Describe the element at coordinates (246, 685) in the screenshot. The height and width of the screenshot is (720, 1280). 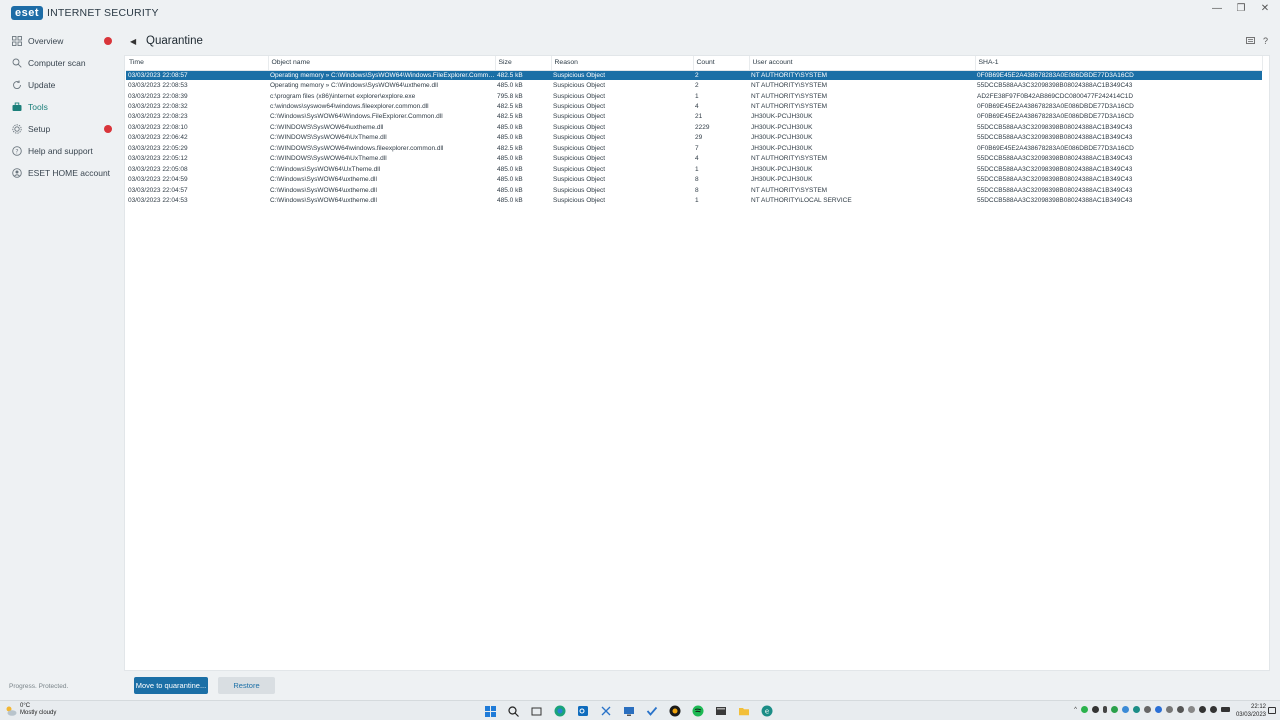
I see `restore-button: Restore` at that location.